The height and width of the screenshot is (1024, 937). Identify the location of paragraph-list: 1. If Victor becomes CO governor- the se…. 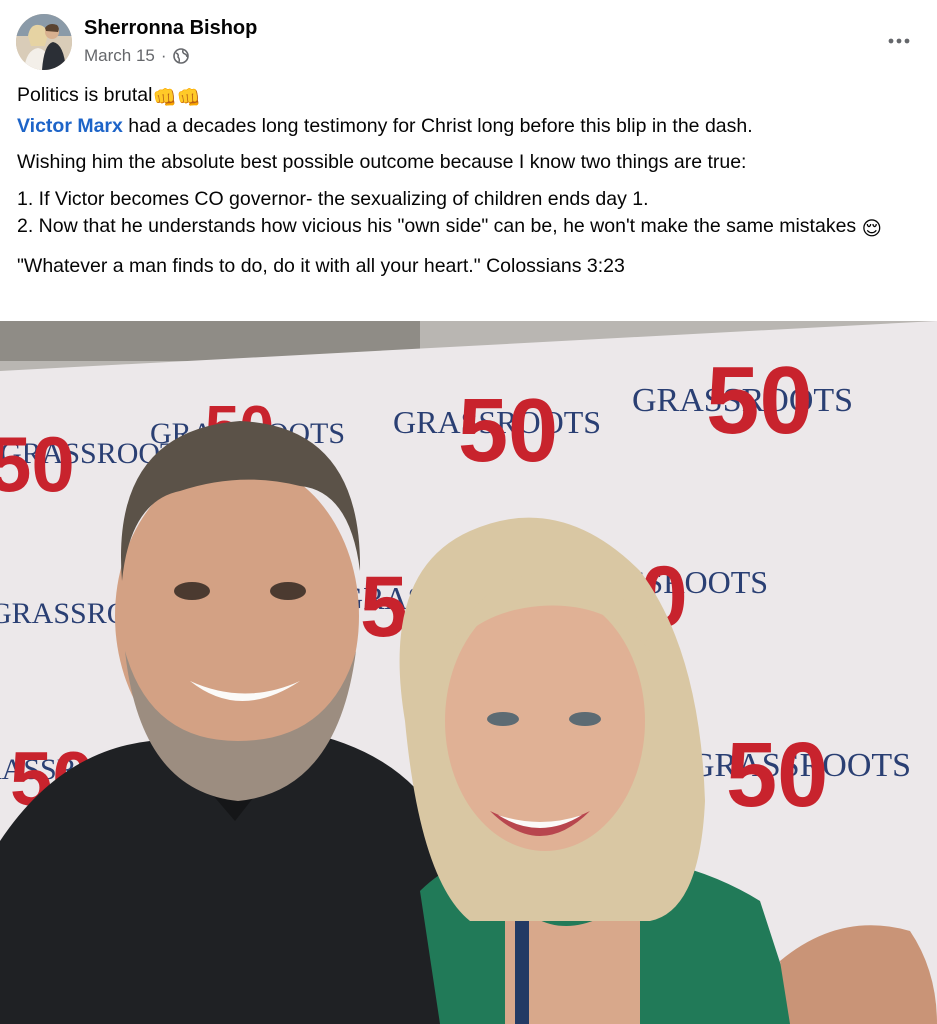
(467, 215).